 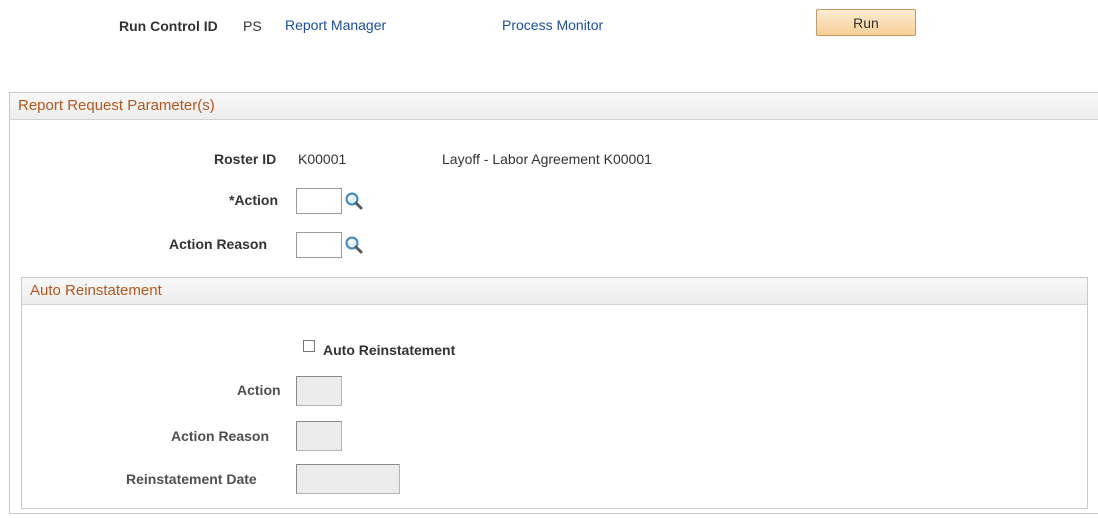 What do you see at coordinates (866, 22) in the screenshot?
I see `run-button: Run` at bounding box center [866, 22].